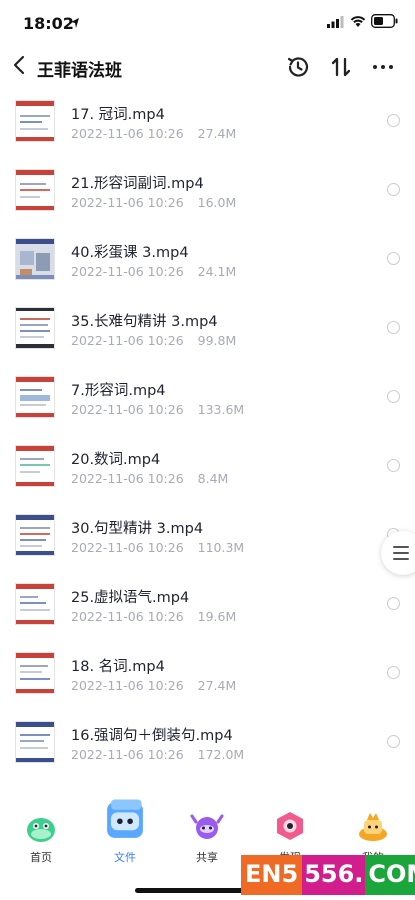 This screenshot has height=900, width=415. I want to click on nav-item-files: 文件, so click(125, 827).